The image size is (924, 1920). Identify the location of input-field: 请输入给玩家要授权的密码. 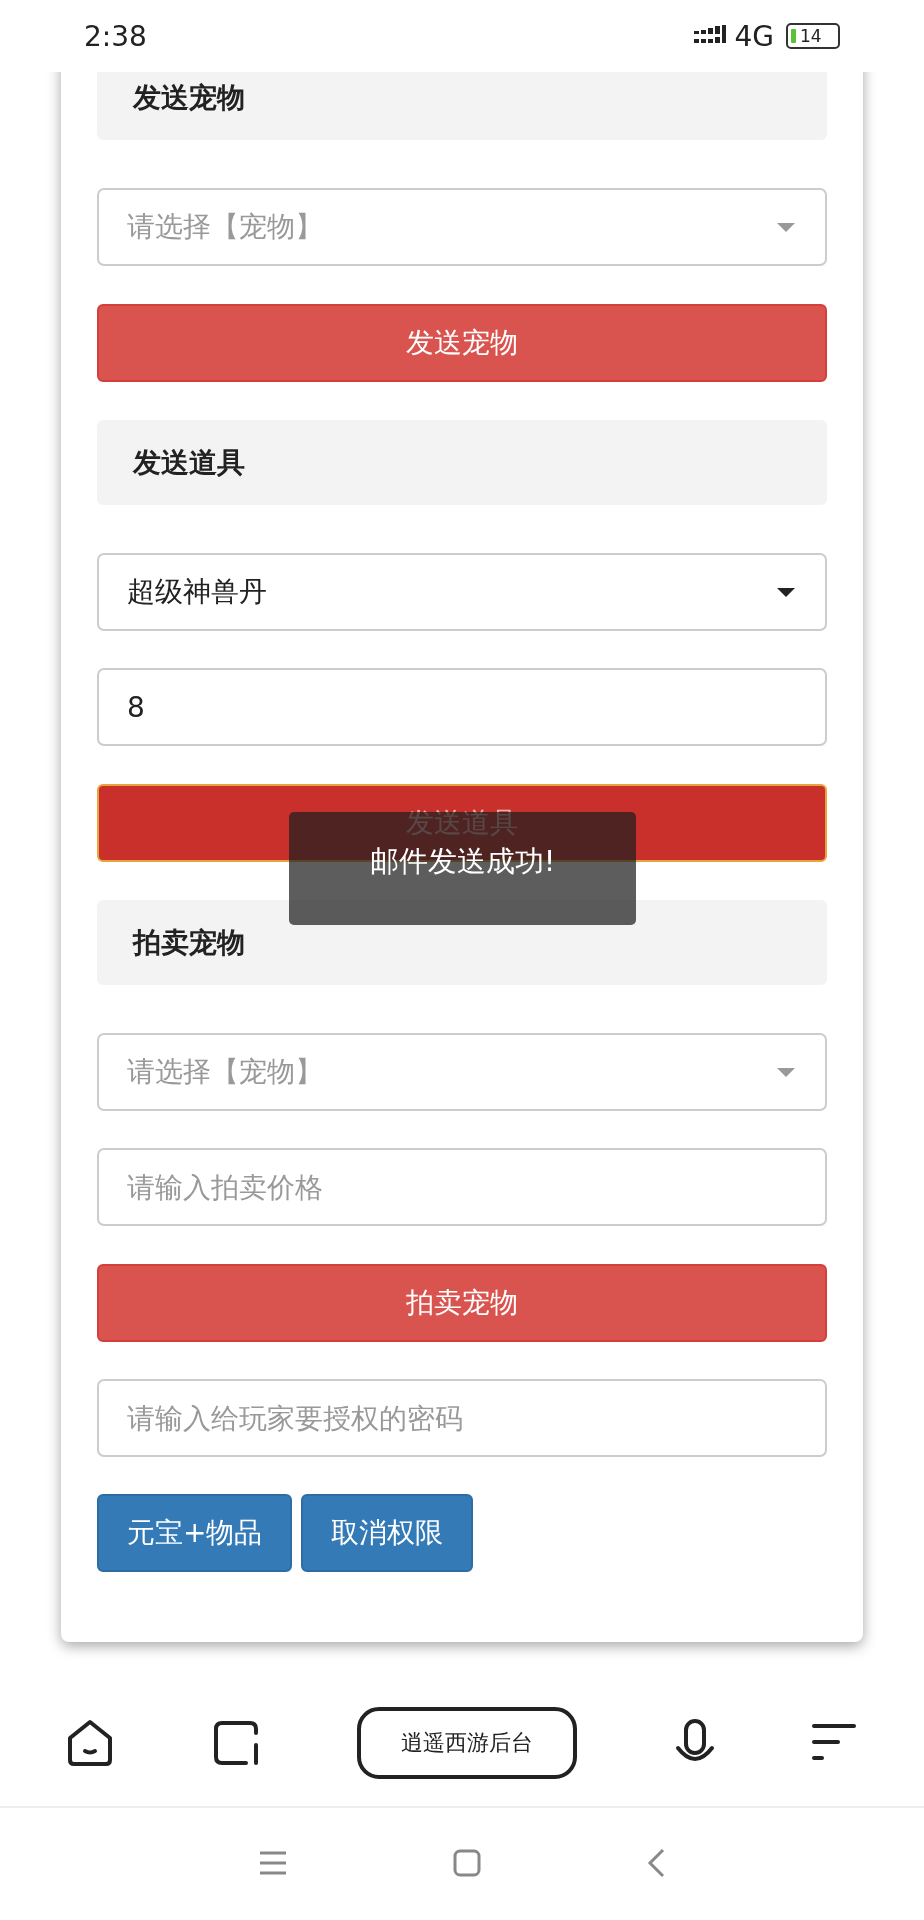
(462, 1418).